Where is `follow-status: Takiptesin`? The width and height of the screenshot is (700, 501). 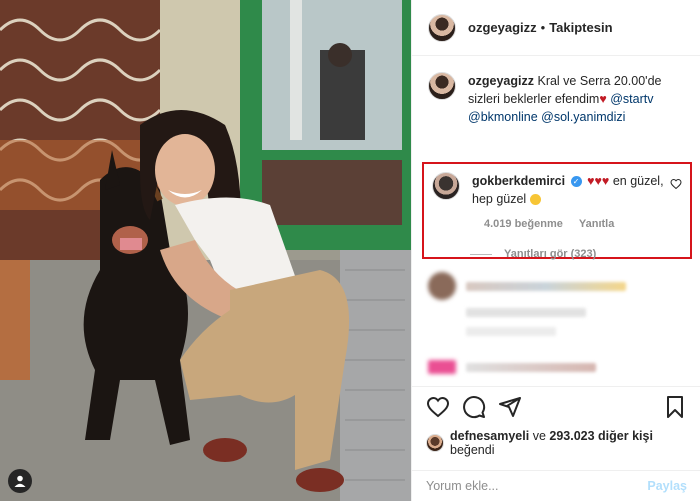 follow-status: Takiptesin is located at coordinates (580, 27).